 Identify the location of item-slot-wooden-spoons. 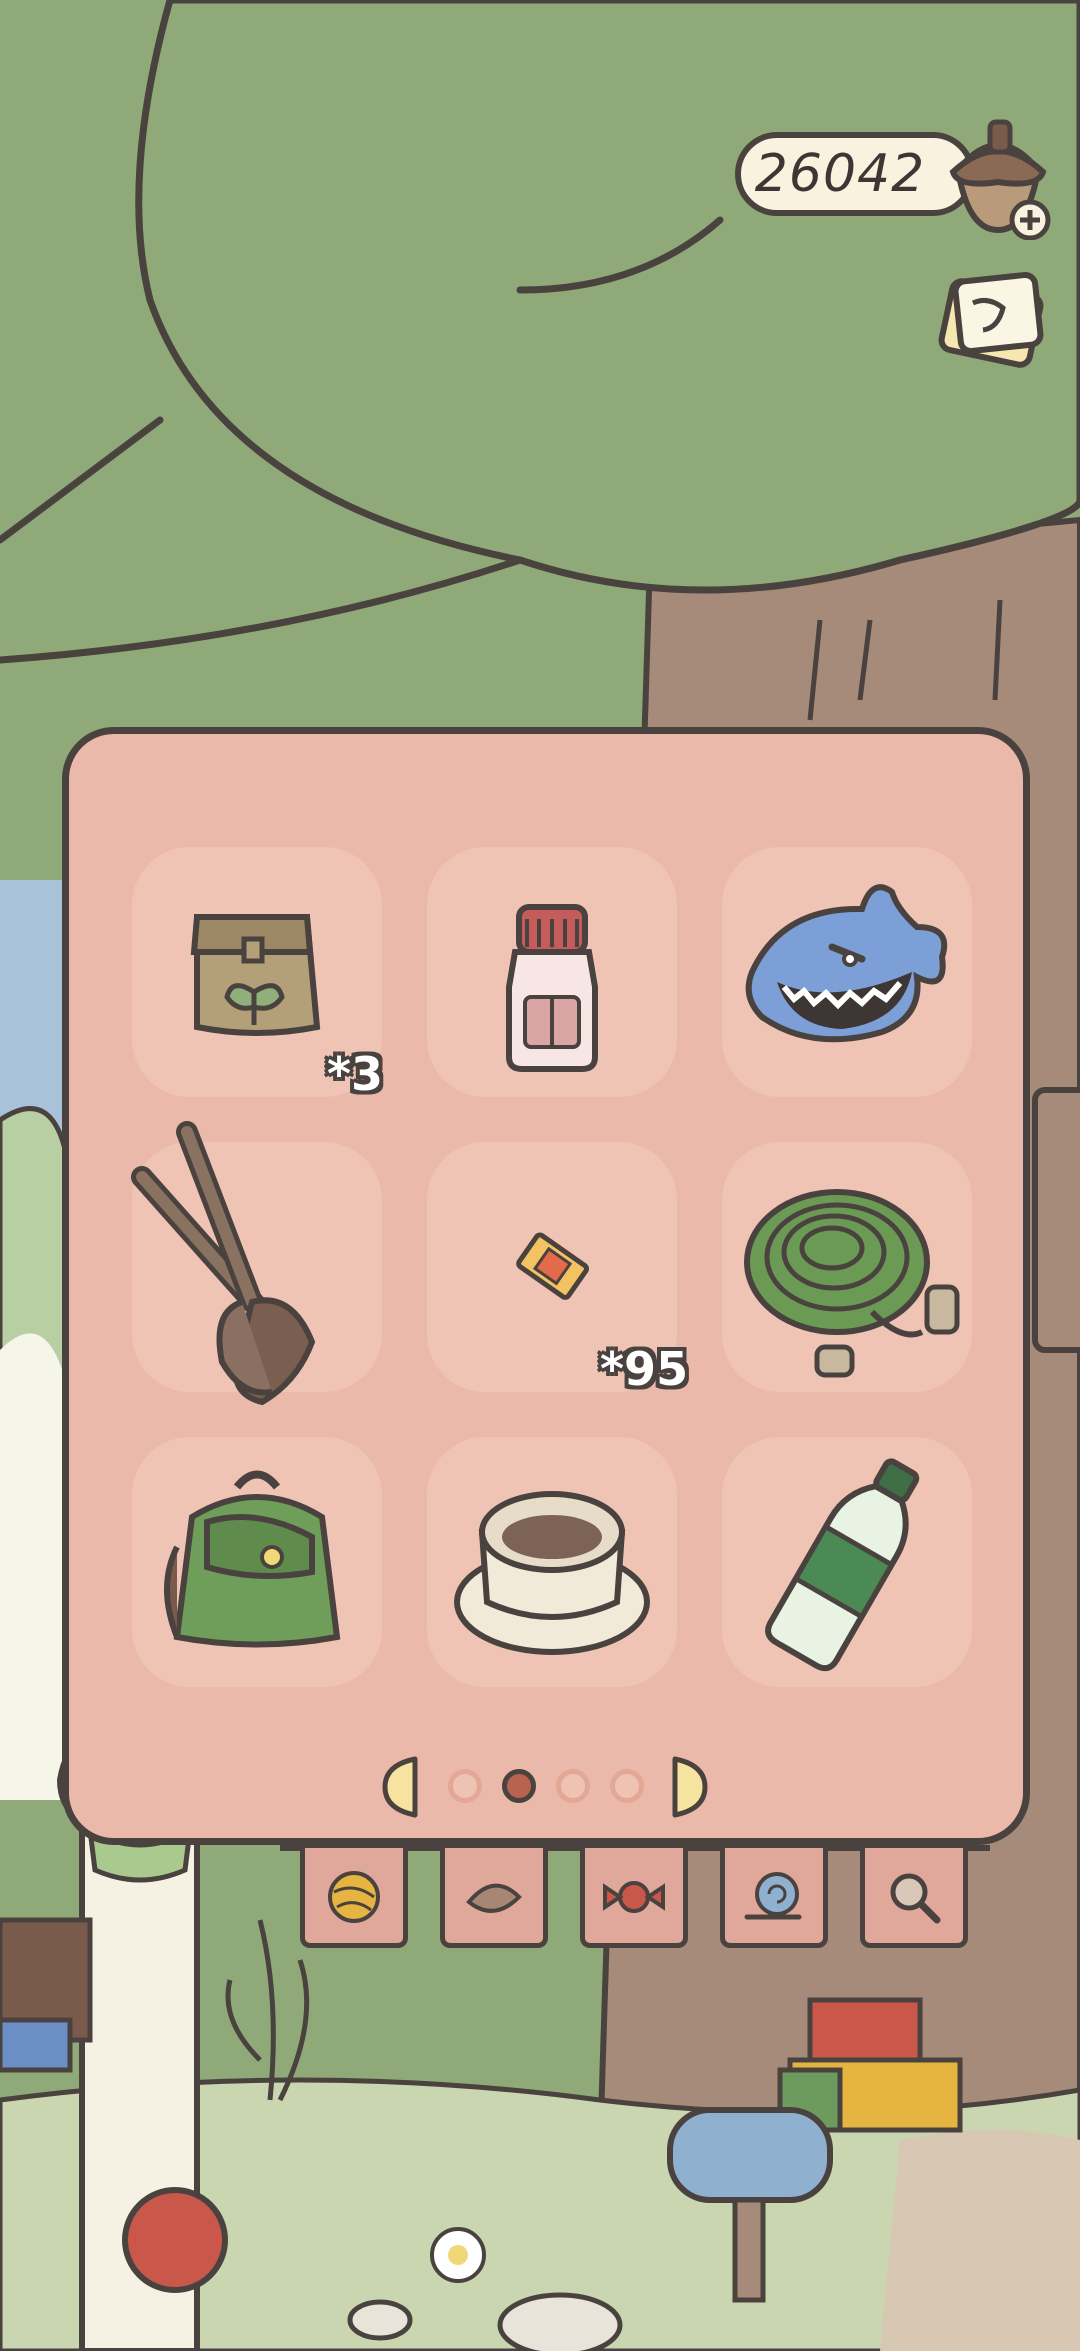
(256, 1263).